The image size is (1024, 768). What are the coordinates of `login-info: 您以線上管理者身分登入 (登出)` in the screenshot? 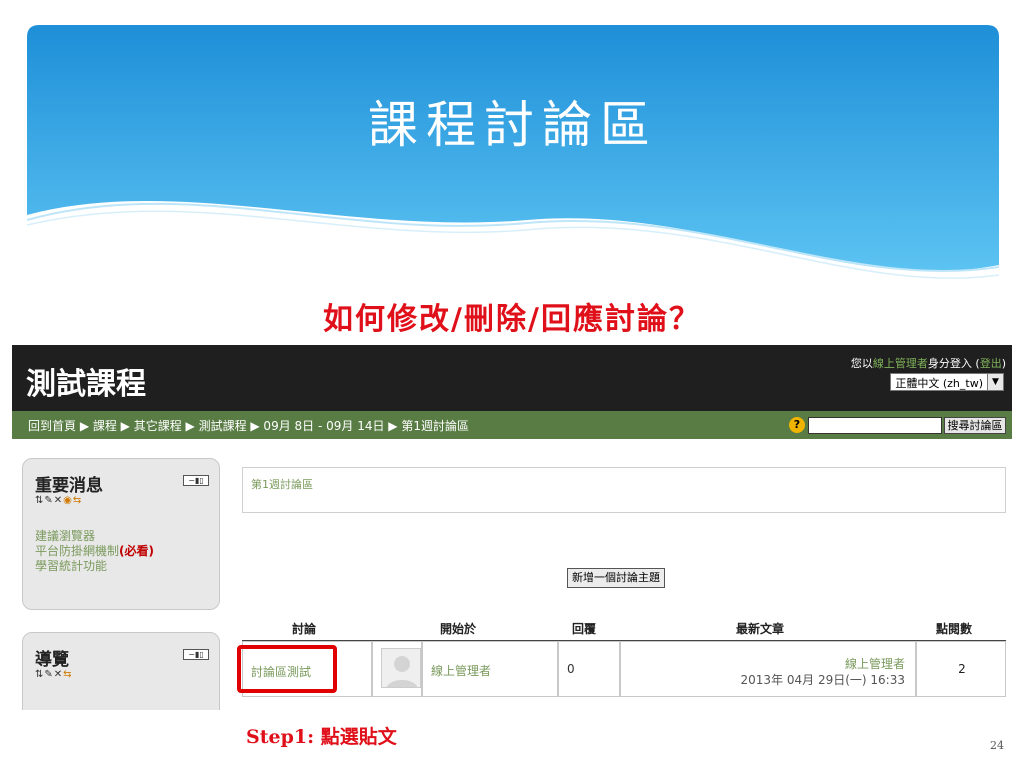 It's located at (928, 363).